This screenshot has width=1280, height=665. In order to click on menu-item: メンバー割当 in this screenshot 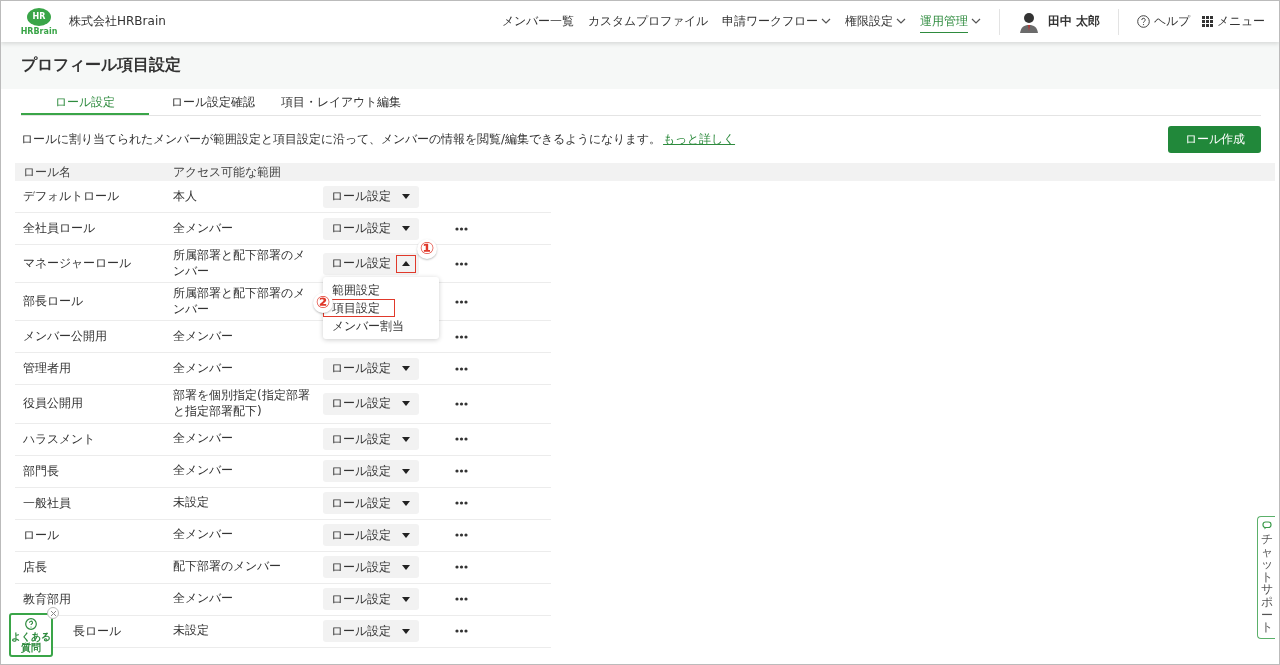, I will do `click(368, 325)`.